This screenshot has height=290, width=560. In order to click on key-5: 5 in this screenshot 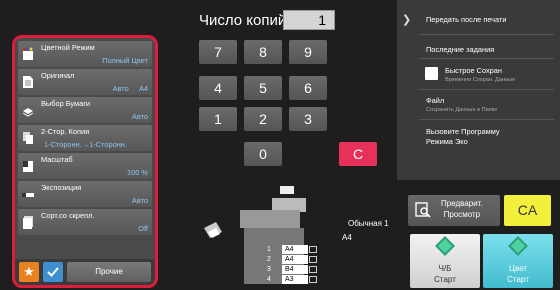, I will do `click(263, 88)`.